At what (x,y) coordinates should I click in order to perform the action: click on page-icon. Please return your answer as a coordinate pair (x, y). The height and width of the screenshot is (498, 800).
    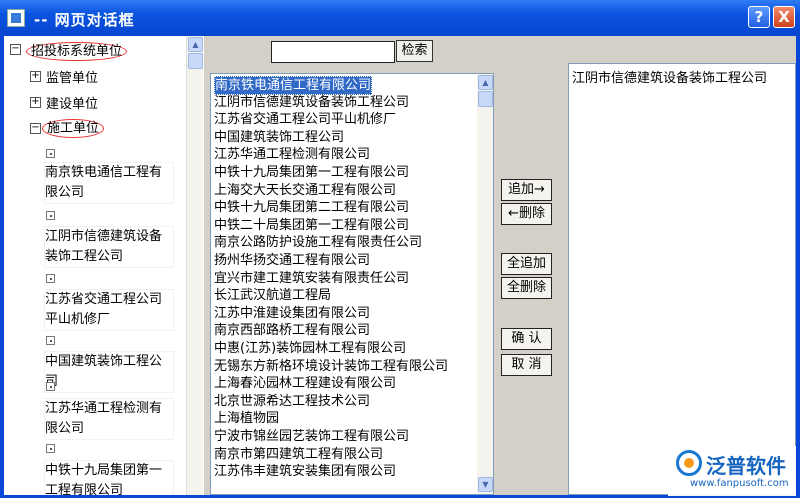
    Looking at the image, I should click on (16, 18).